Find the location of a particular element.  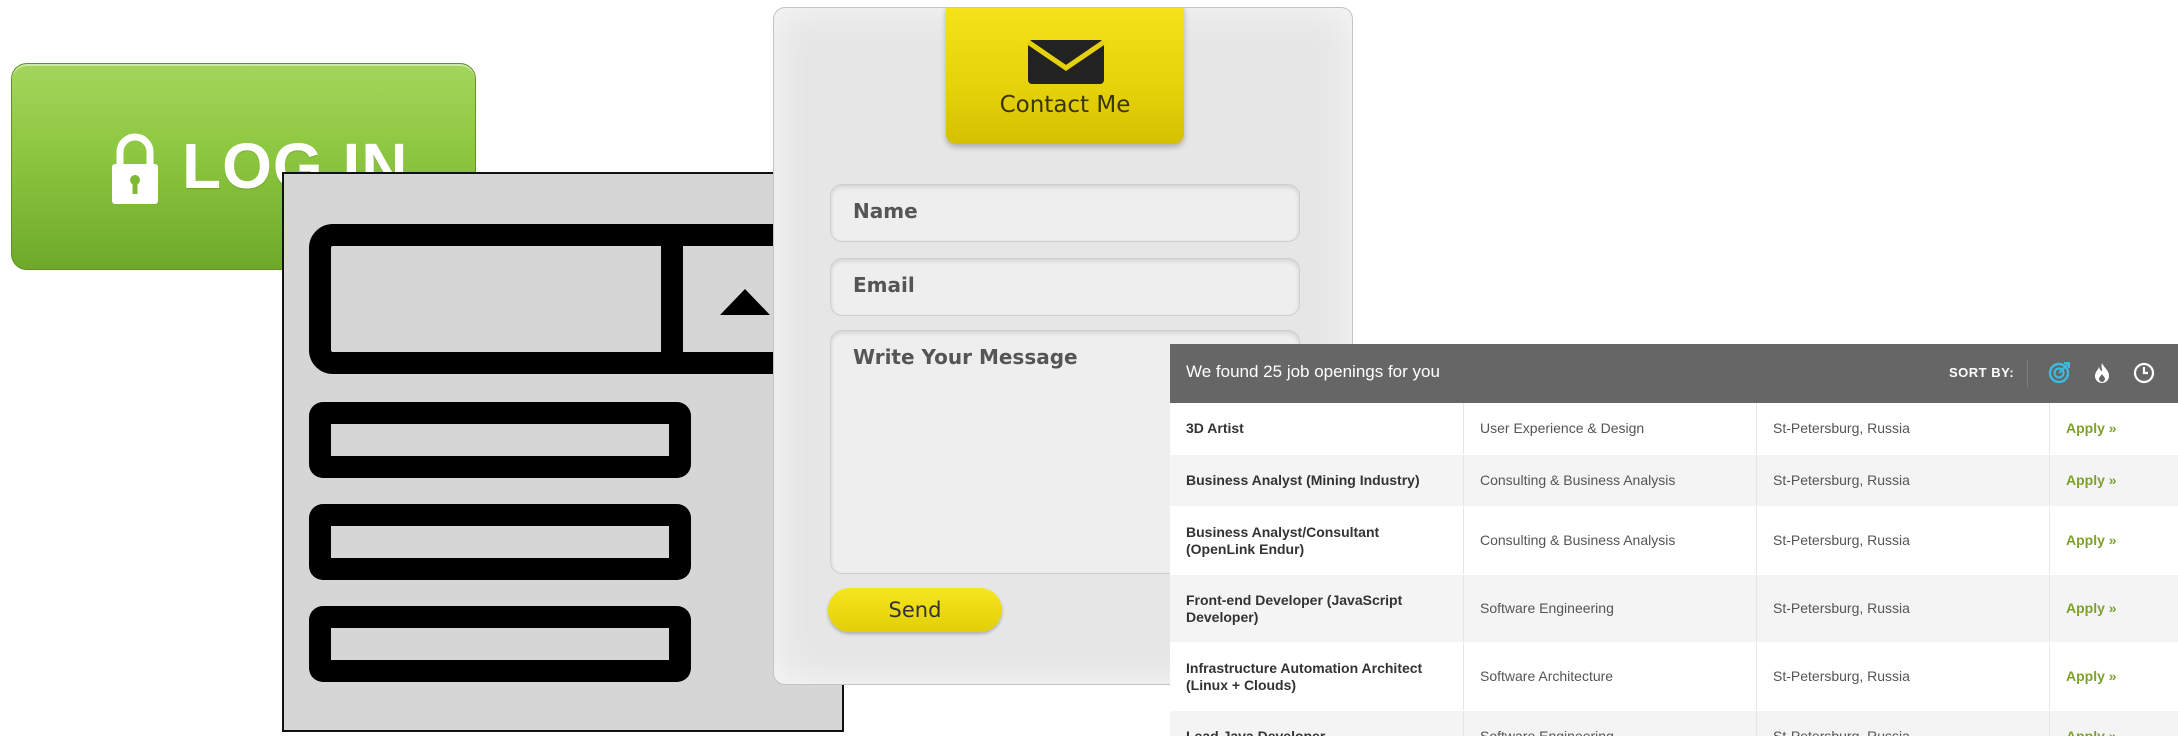

name-field: Name is located at coordinates (1065, 213).